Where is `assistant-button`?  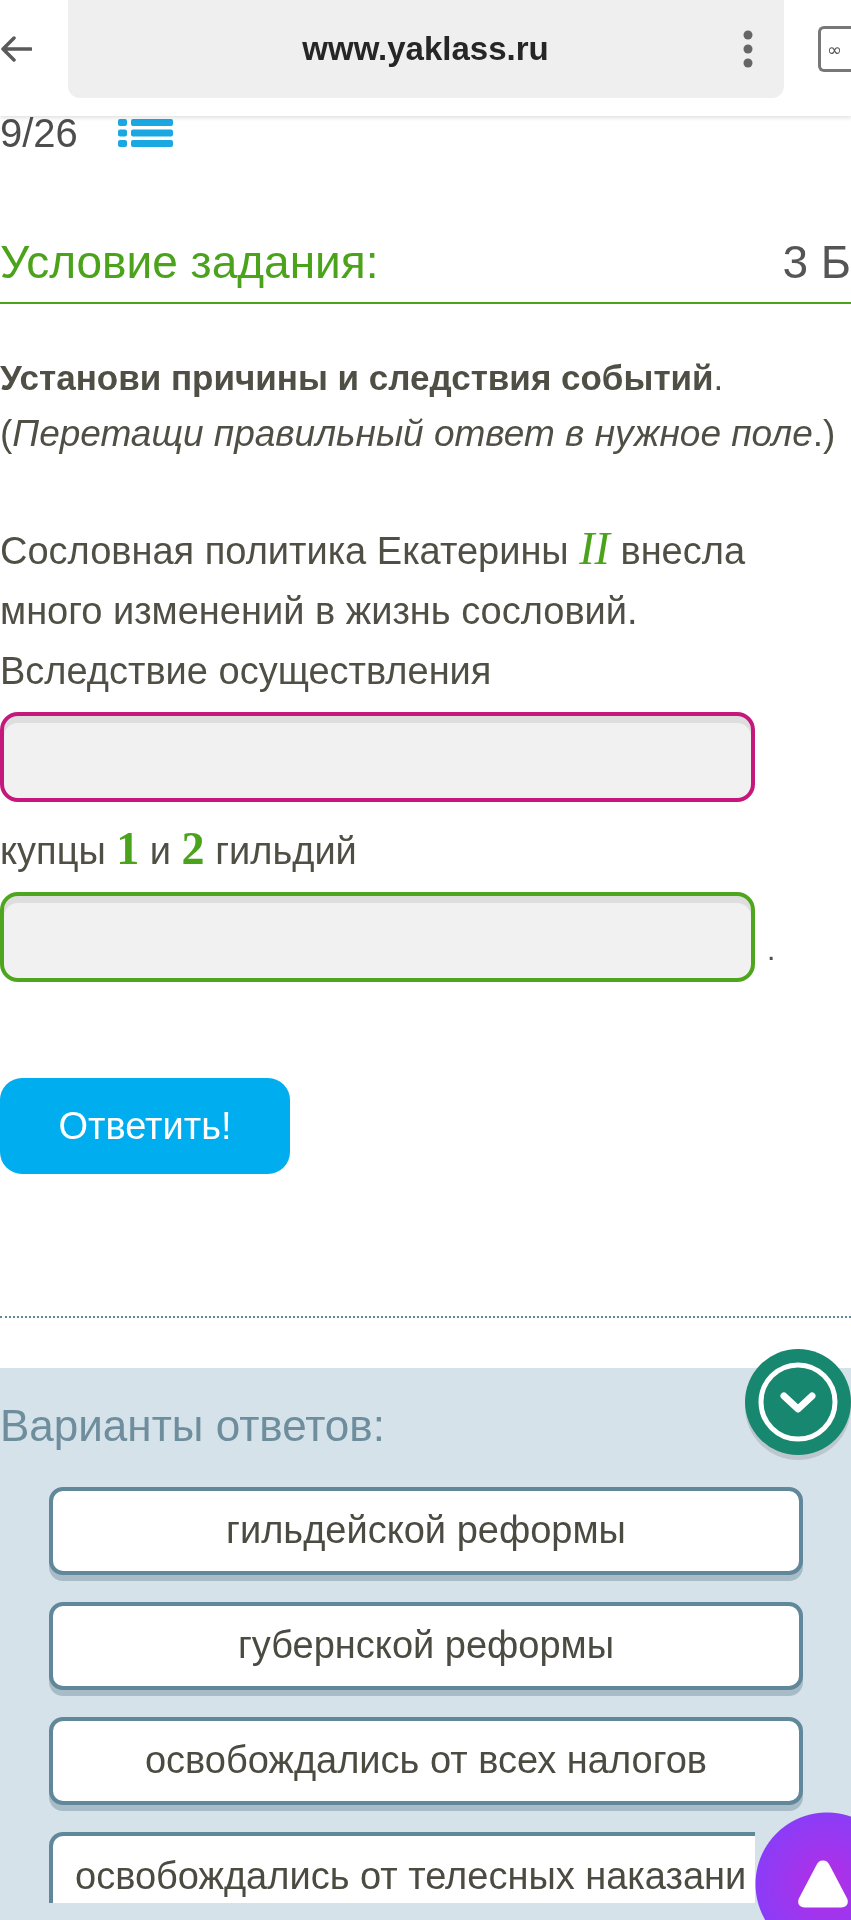 assistant-button is located at coordinates (803, 1866).